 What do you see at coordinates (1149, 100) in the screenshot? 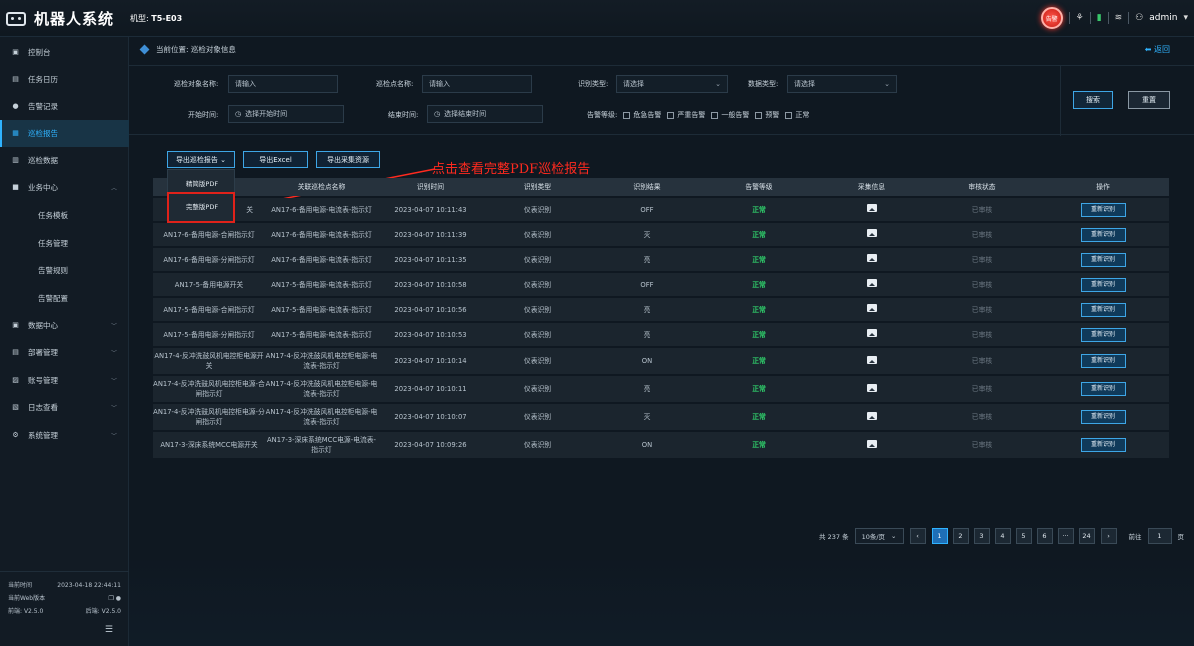
I see `reset-button: 重置` at bounding box center [1149, 100].